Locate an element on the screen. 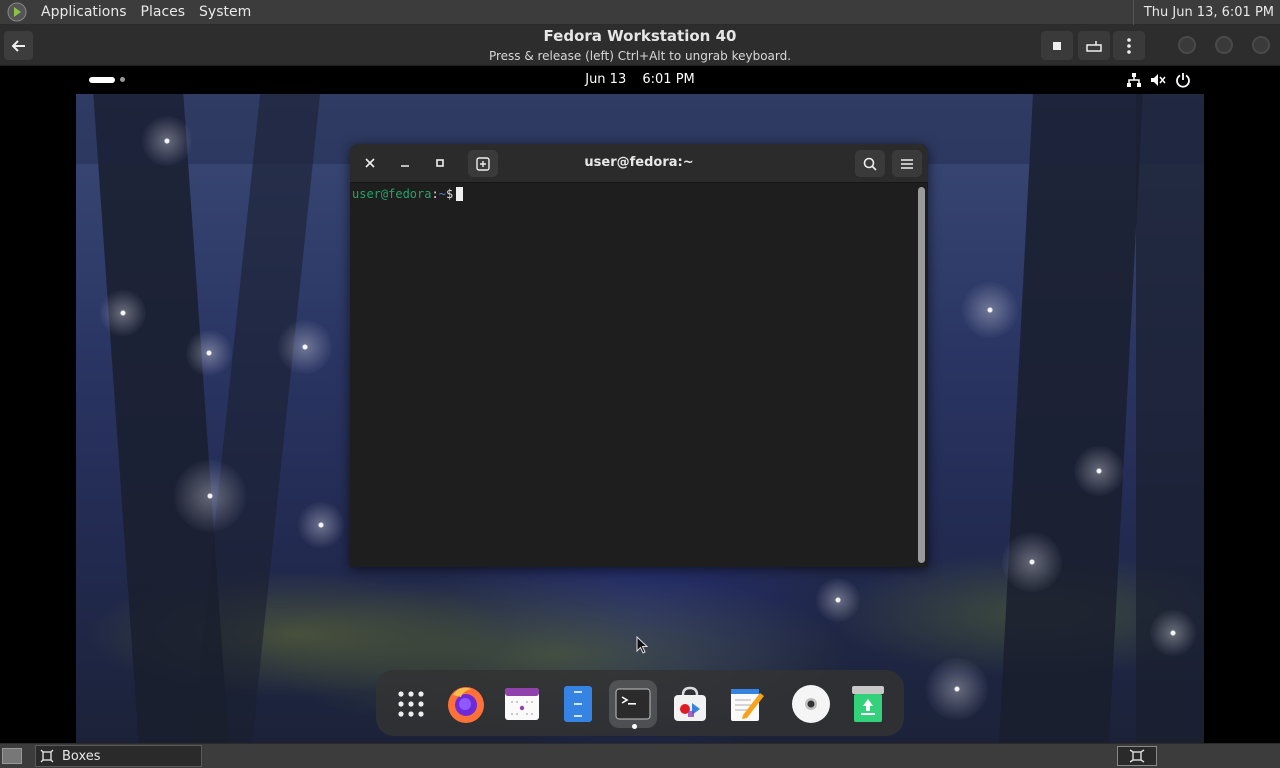  dash-disks is located at coordinates (811, 704).